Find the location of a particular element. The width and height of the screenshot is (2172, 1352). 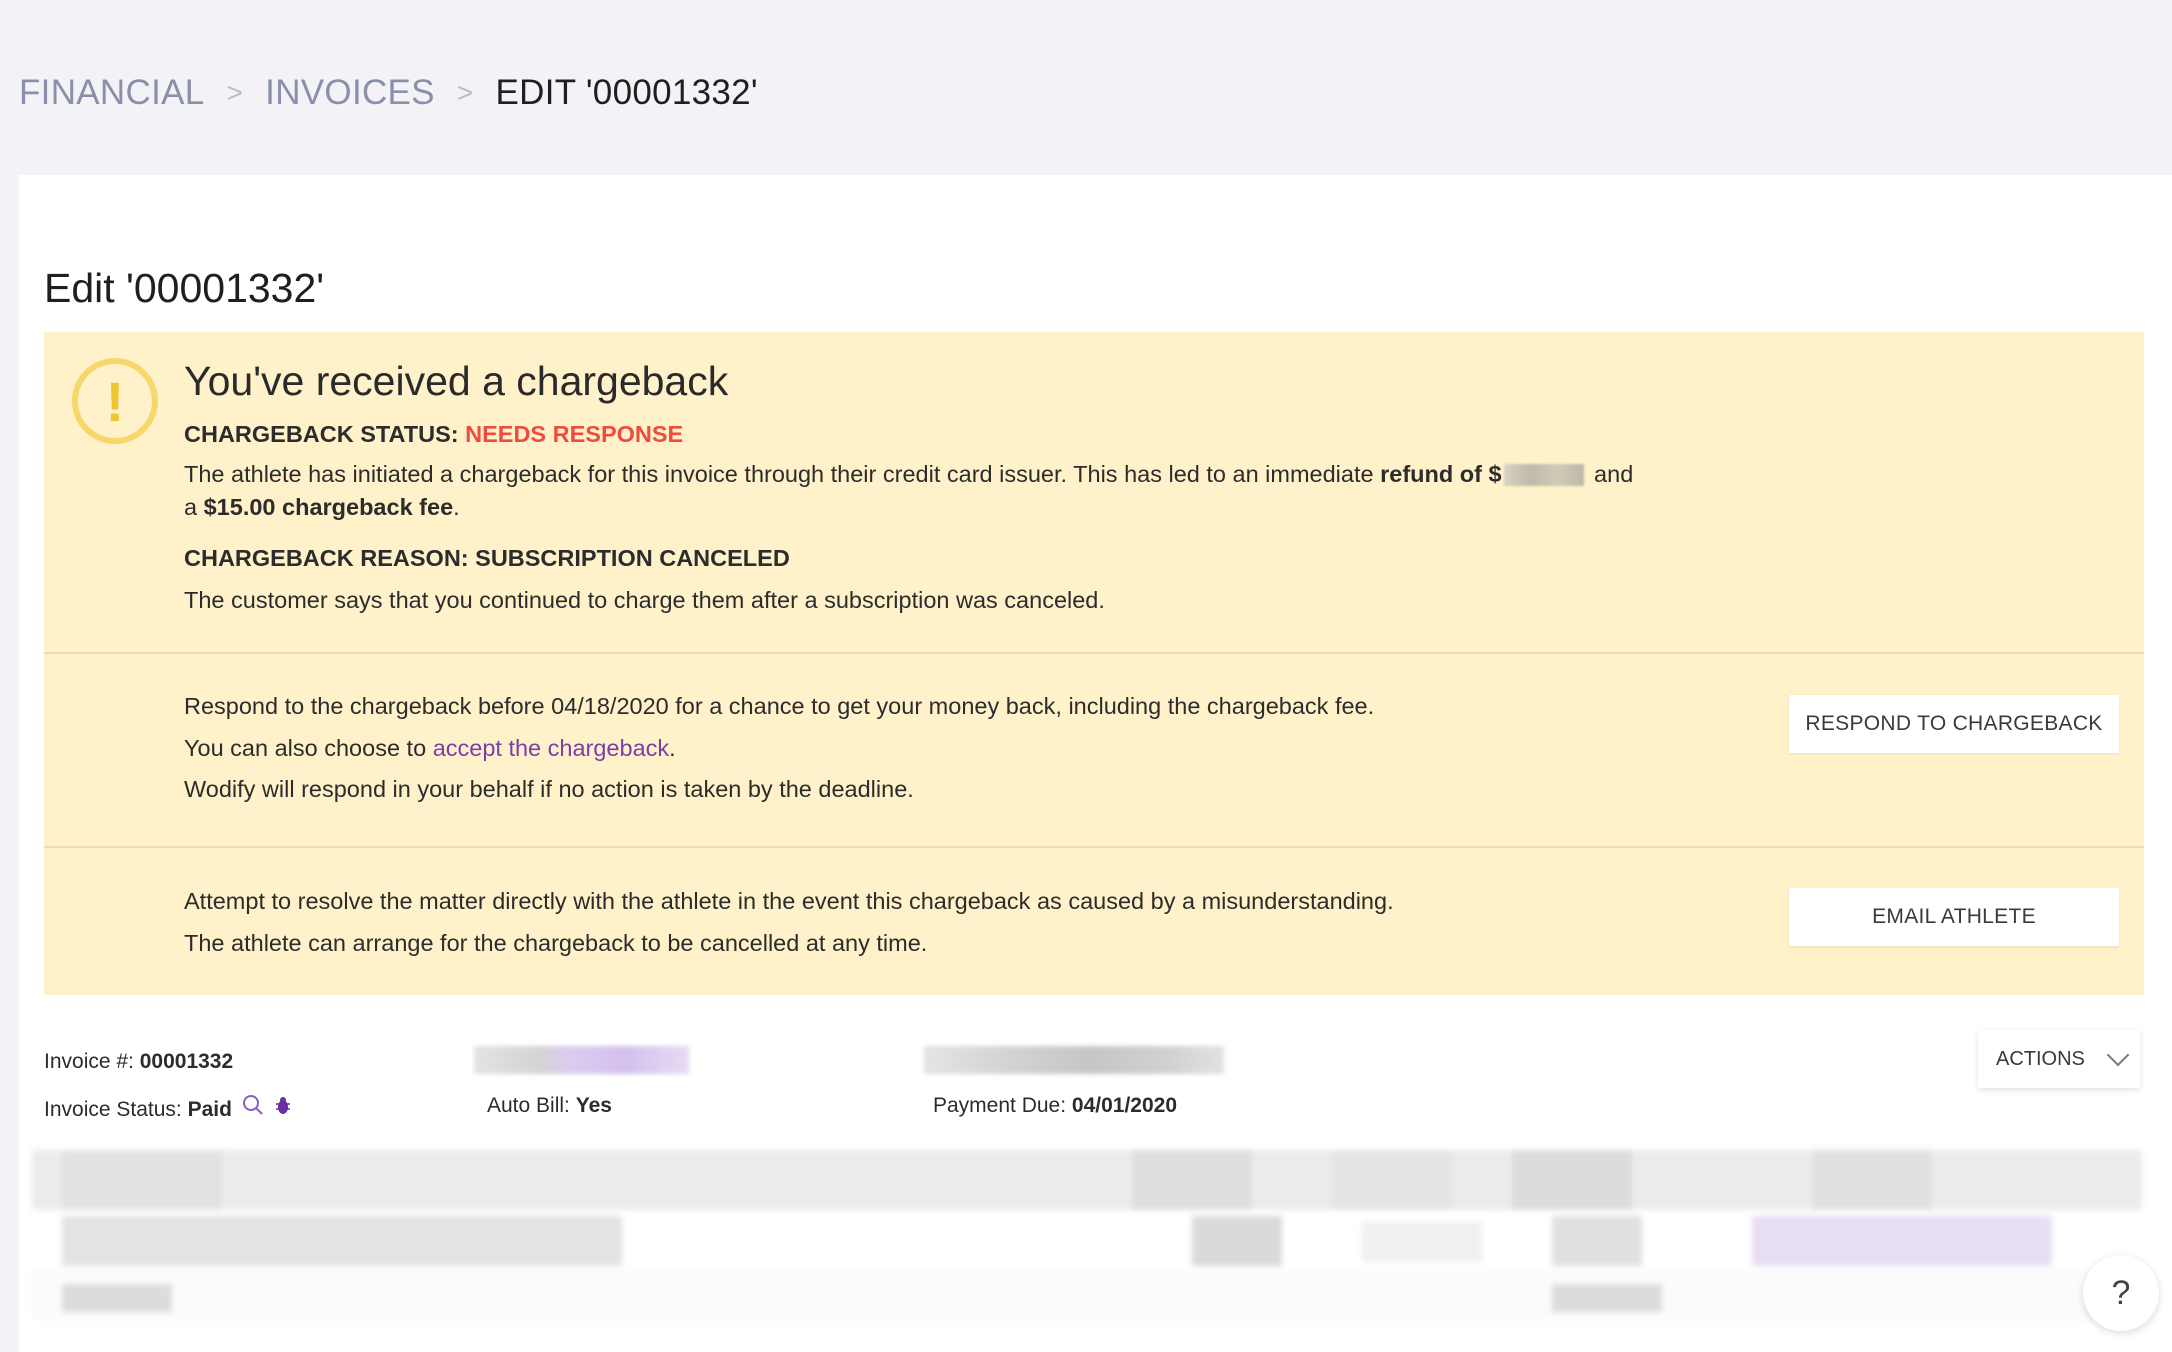

auto-bill-label: Auto Bill: is located at coordinates (528, 1105).